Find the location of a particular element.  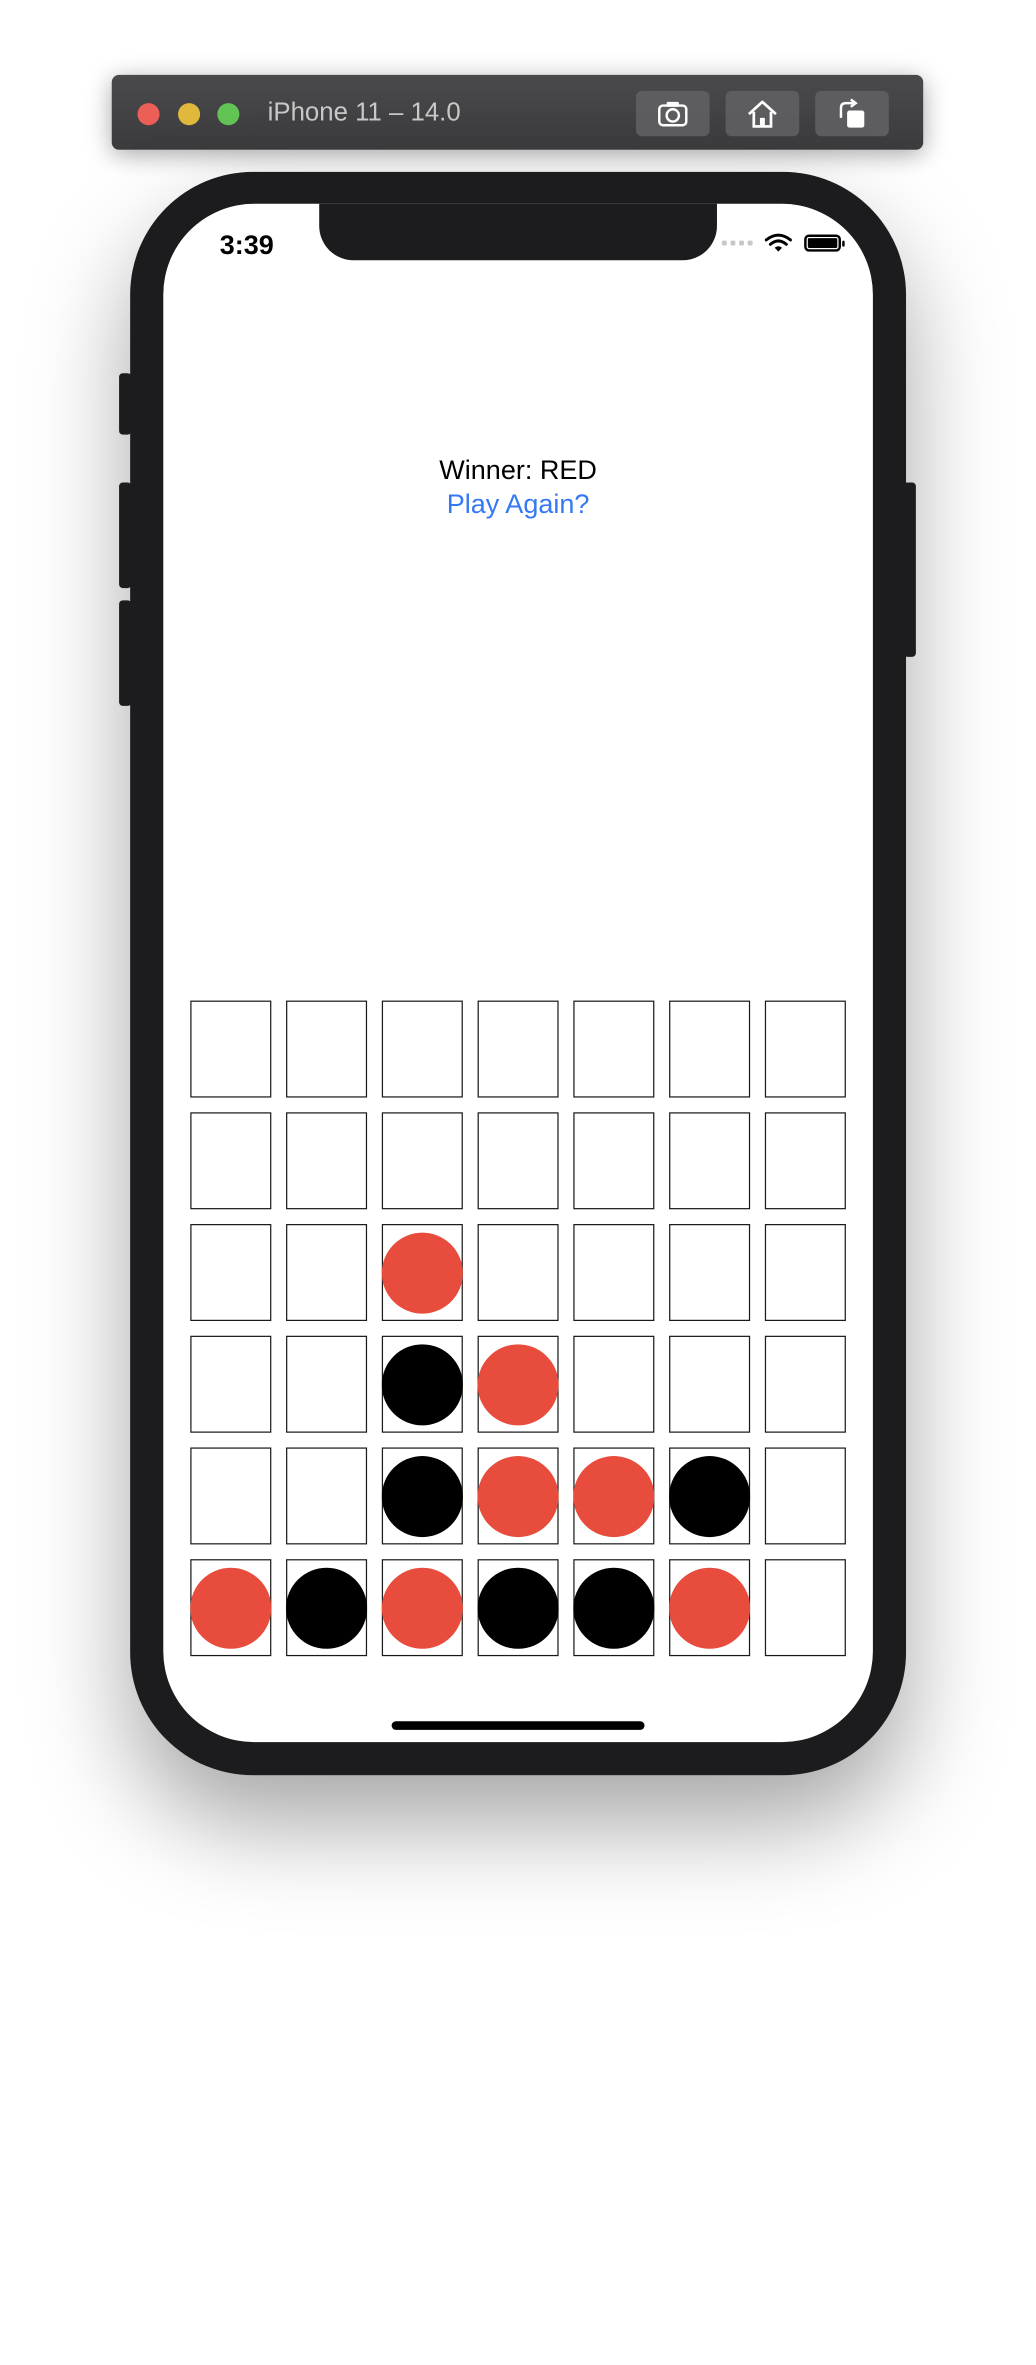

simulator-title: iPhone 11 – 14.0 is located at coordinates (364, 112).